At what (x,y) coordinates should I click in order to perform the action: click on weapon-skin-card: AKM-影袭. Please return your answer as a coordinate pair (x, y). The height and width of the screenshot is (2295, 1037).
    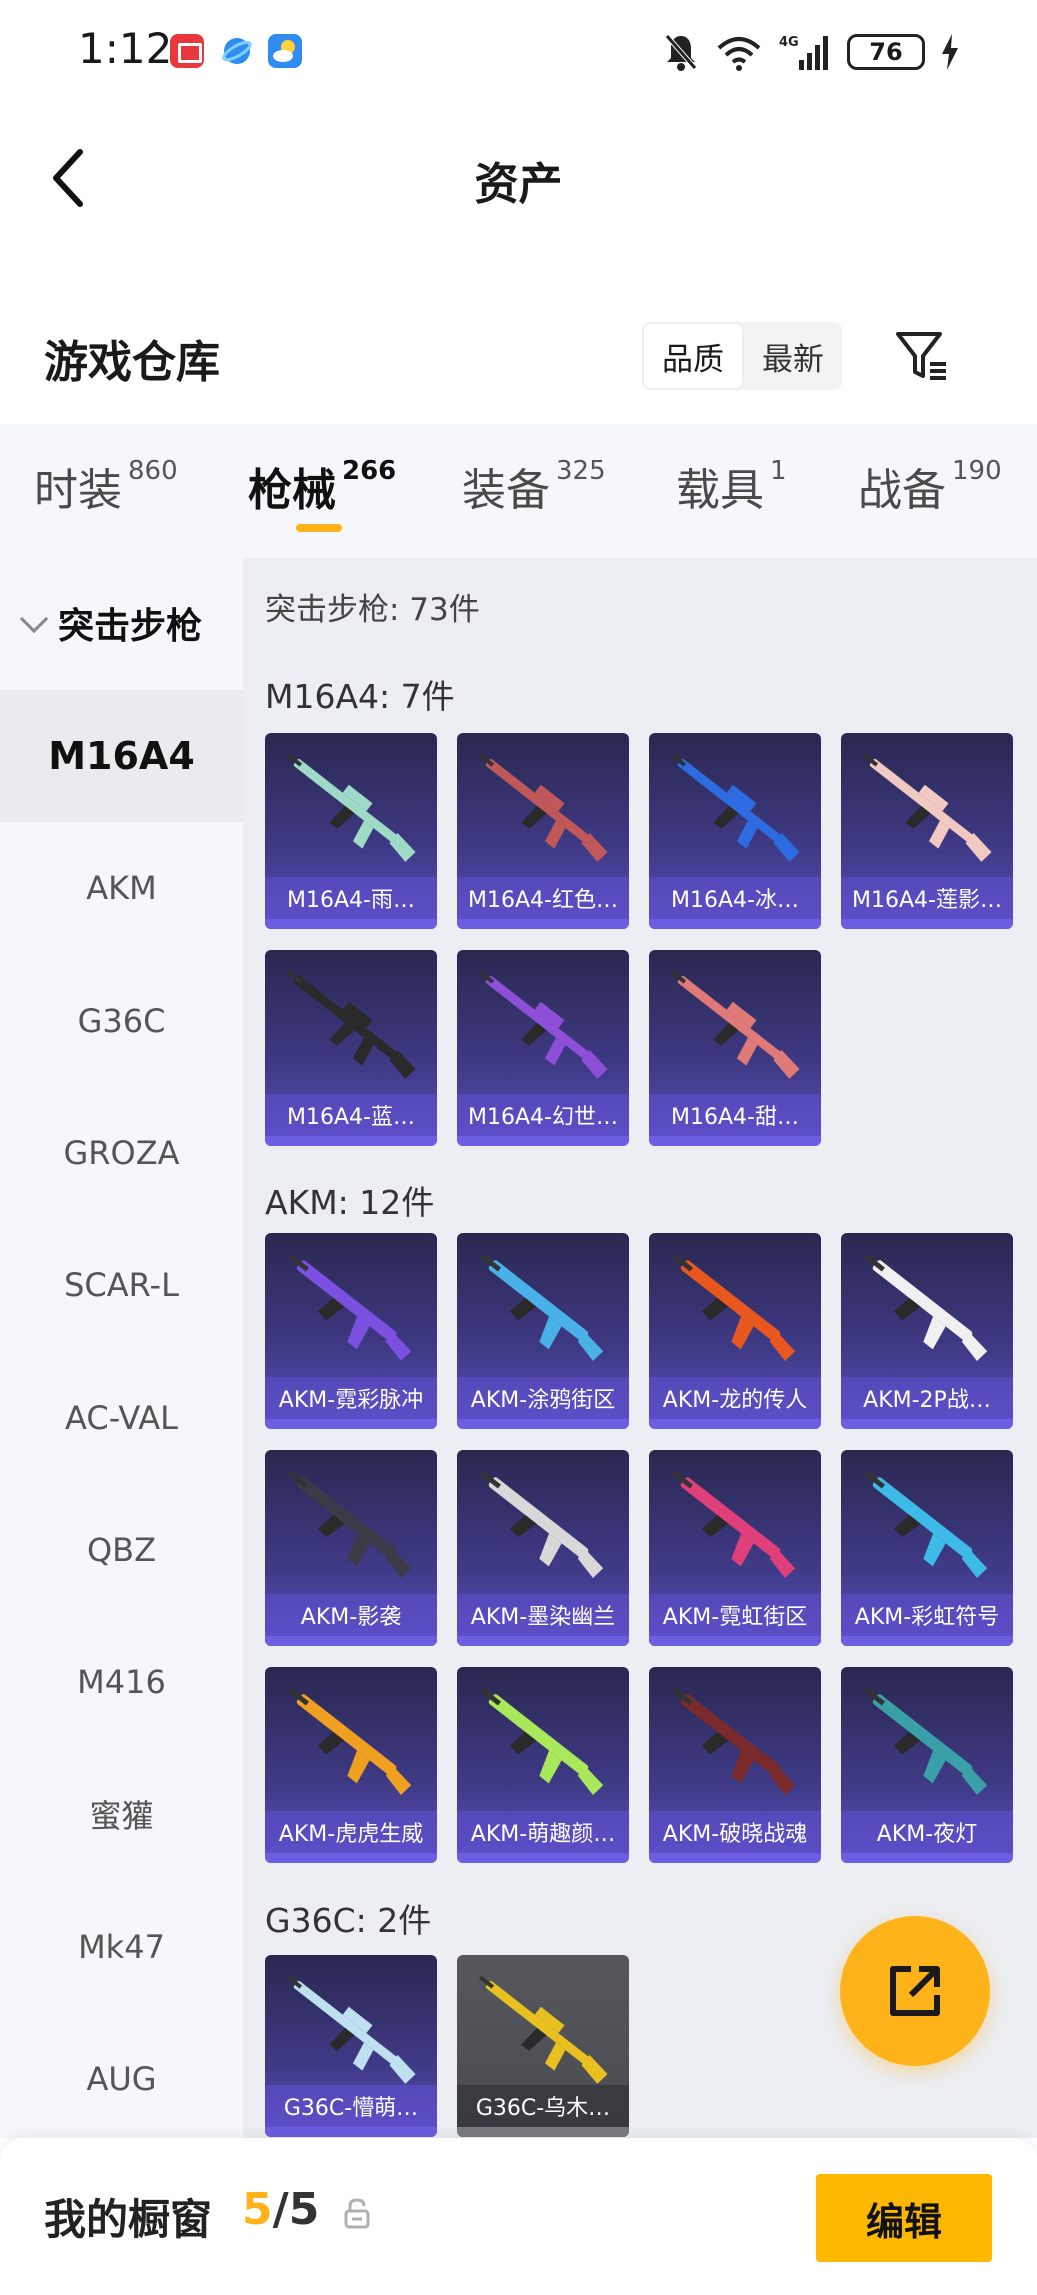
    Looking at the image, I should click on (351, 1548).